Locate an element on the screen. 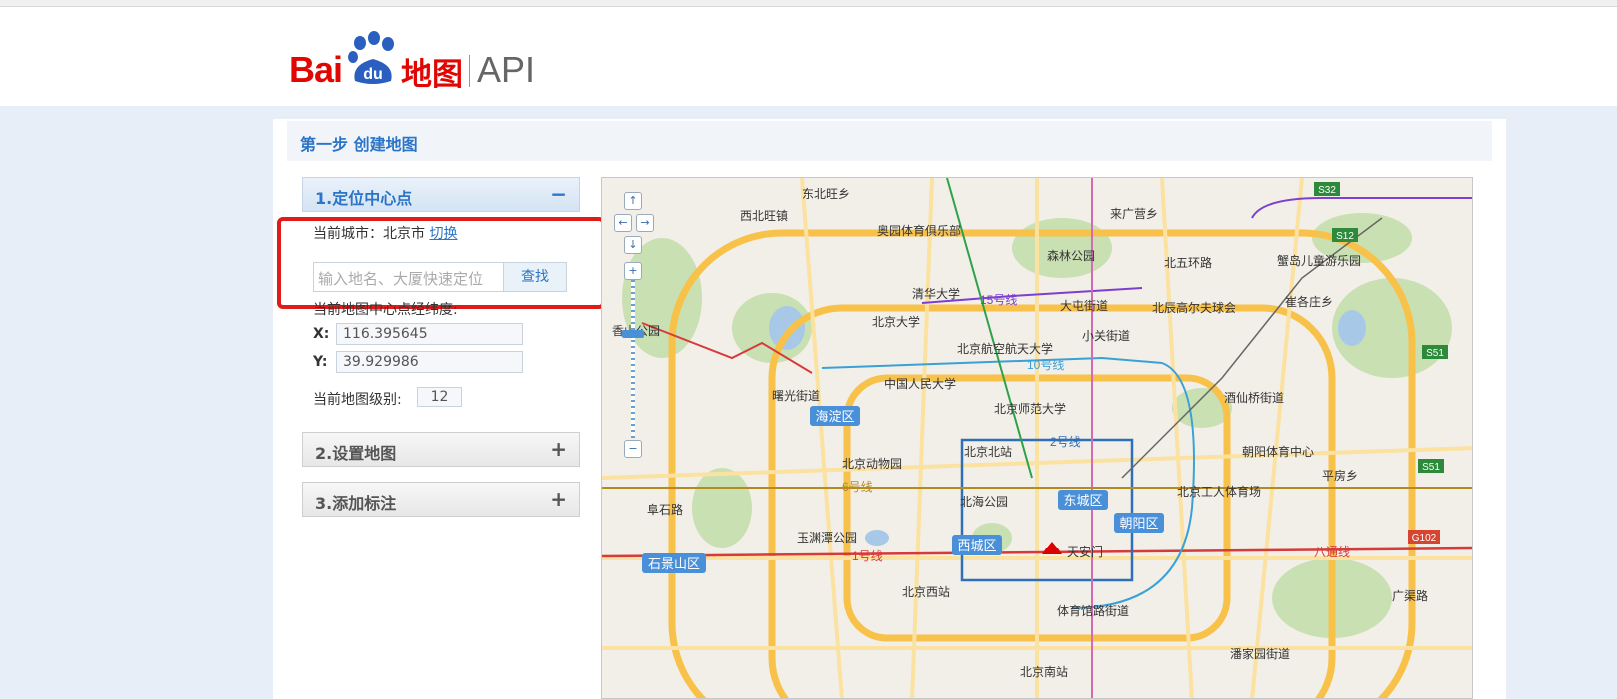 The height and width of the screenshot is (699, 1617). page-header: Bai du 地图 API is located at coordinates (808, 56).